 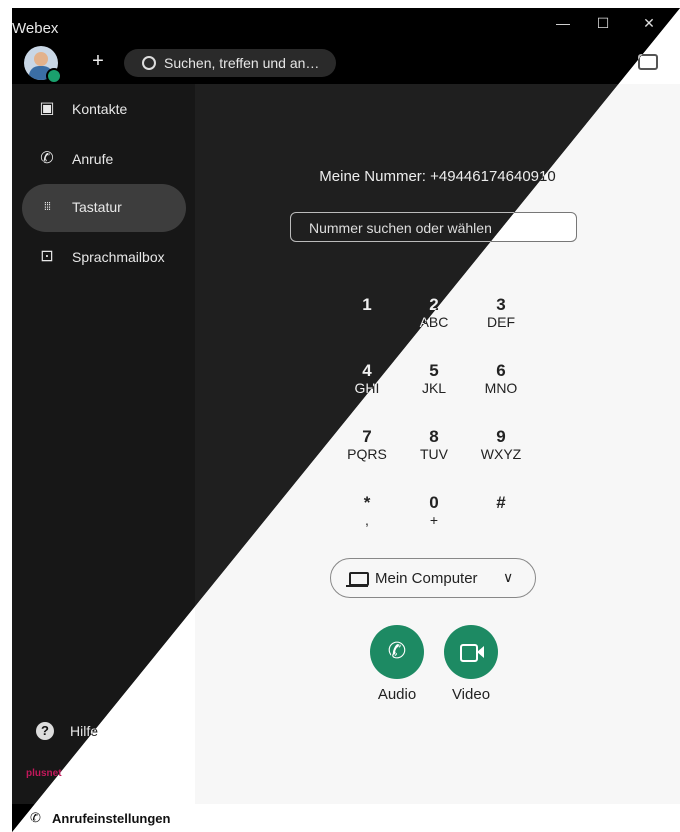 I want to click on key-star: *,, so click(x=367, y=517).